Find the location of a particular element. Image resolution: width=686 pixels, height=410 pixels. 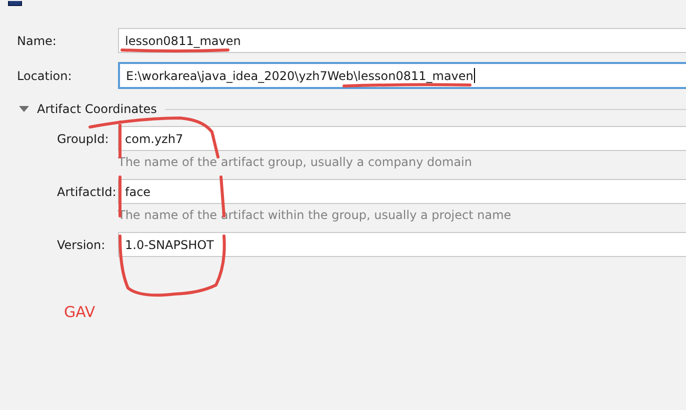

field-label: ArtifactId: is located at coordinates (87, 191).